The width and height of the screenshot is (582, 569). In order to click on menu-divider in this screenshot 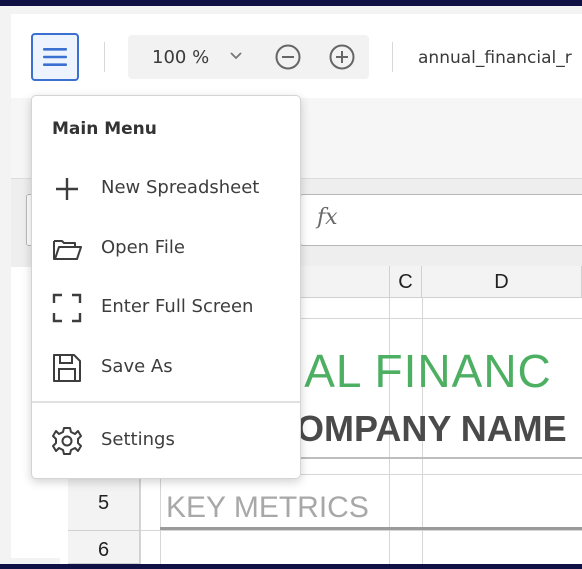, I will do `click(166, 402)`.